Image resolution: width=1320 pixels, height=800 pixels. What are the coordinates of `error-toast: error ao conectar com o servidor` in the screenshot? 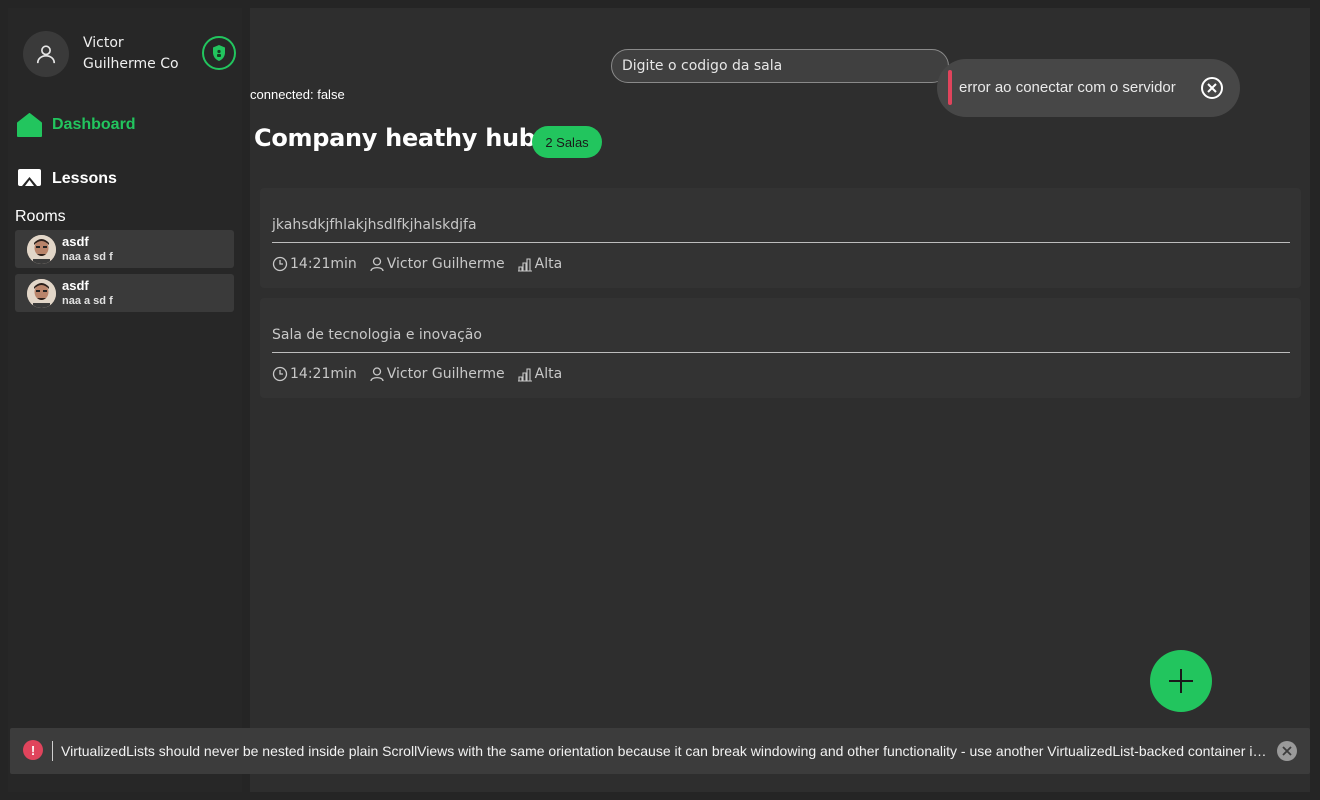 It's located at (1088, 88).